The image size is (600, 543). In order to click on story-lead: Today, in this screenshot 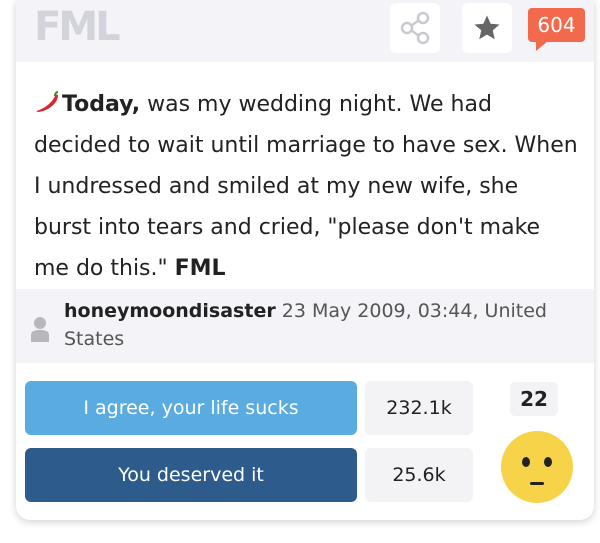, I will do `click(101, 104)`.